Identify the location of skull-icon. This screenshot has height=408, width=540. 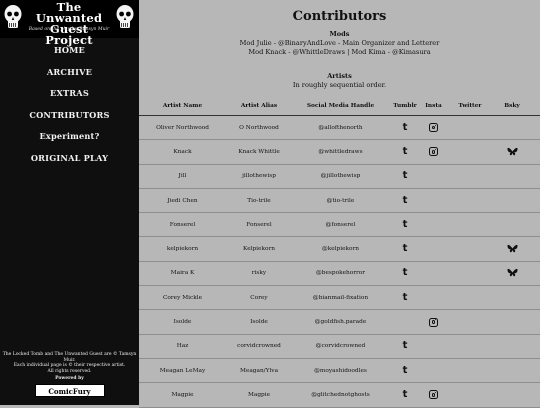
(125, 16).